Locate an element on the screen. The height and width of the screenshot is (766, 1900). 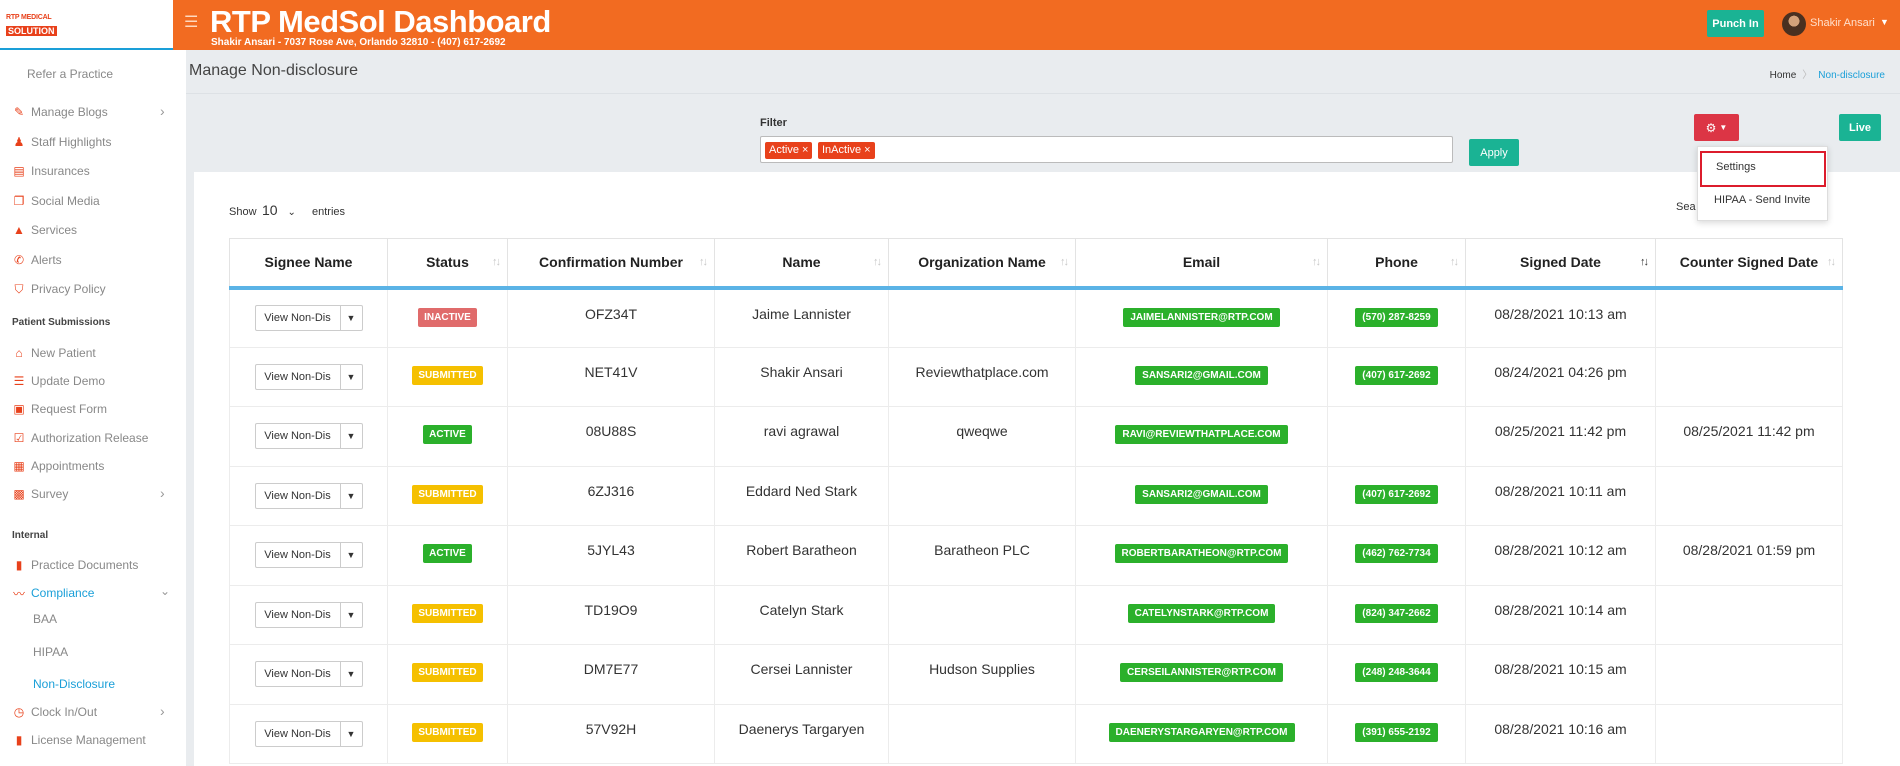
phone-badge: (570) 287-8259 is located at coordinates (1396, 317).